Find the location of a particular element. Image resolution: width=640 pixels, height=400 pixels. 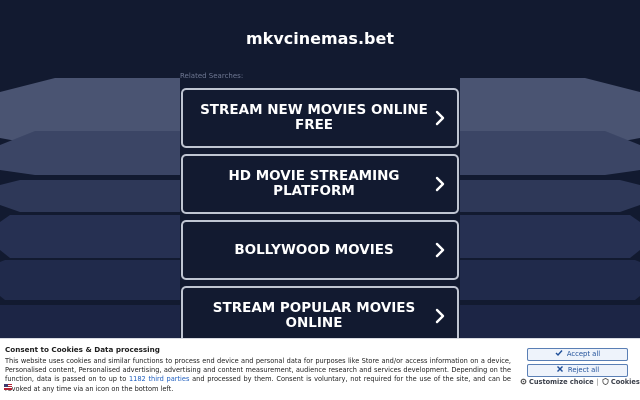

related-search-label: STREAM POPULAR MOVIES ONLINE is located at coordinates (314, 315).